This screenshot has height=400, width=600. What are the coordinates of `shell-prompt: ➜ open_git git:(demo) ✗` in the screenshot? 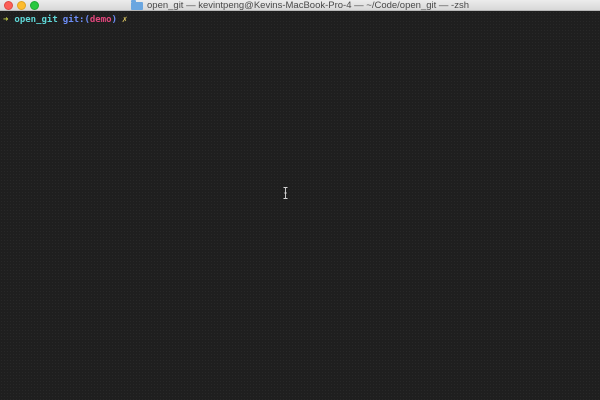 It's located at (65, 20).